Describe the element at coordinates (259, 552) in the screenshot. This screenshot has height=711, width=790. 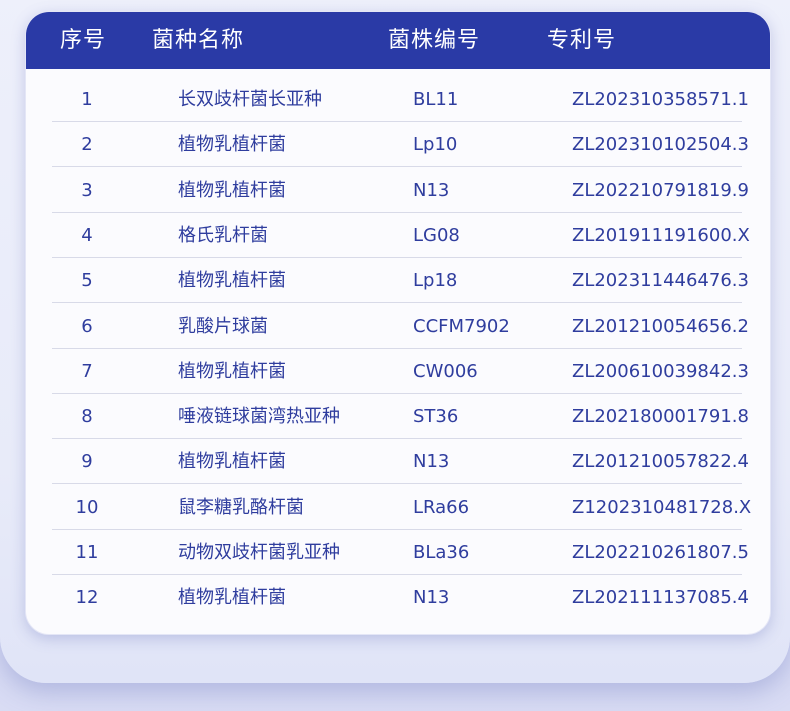
I see `row-species-cell: 动物双歧杆菌乳亚种` at that location.